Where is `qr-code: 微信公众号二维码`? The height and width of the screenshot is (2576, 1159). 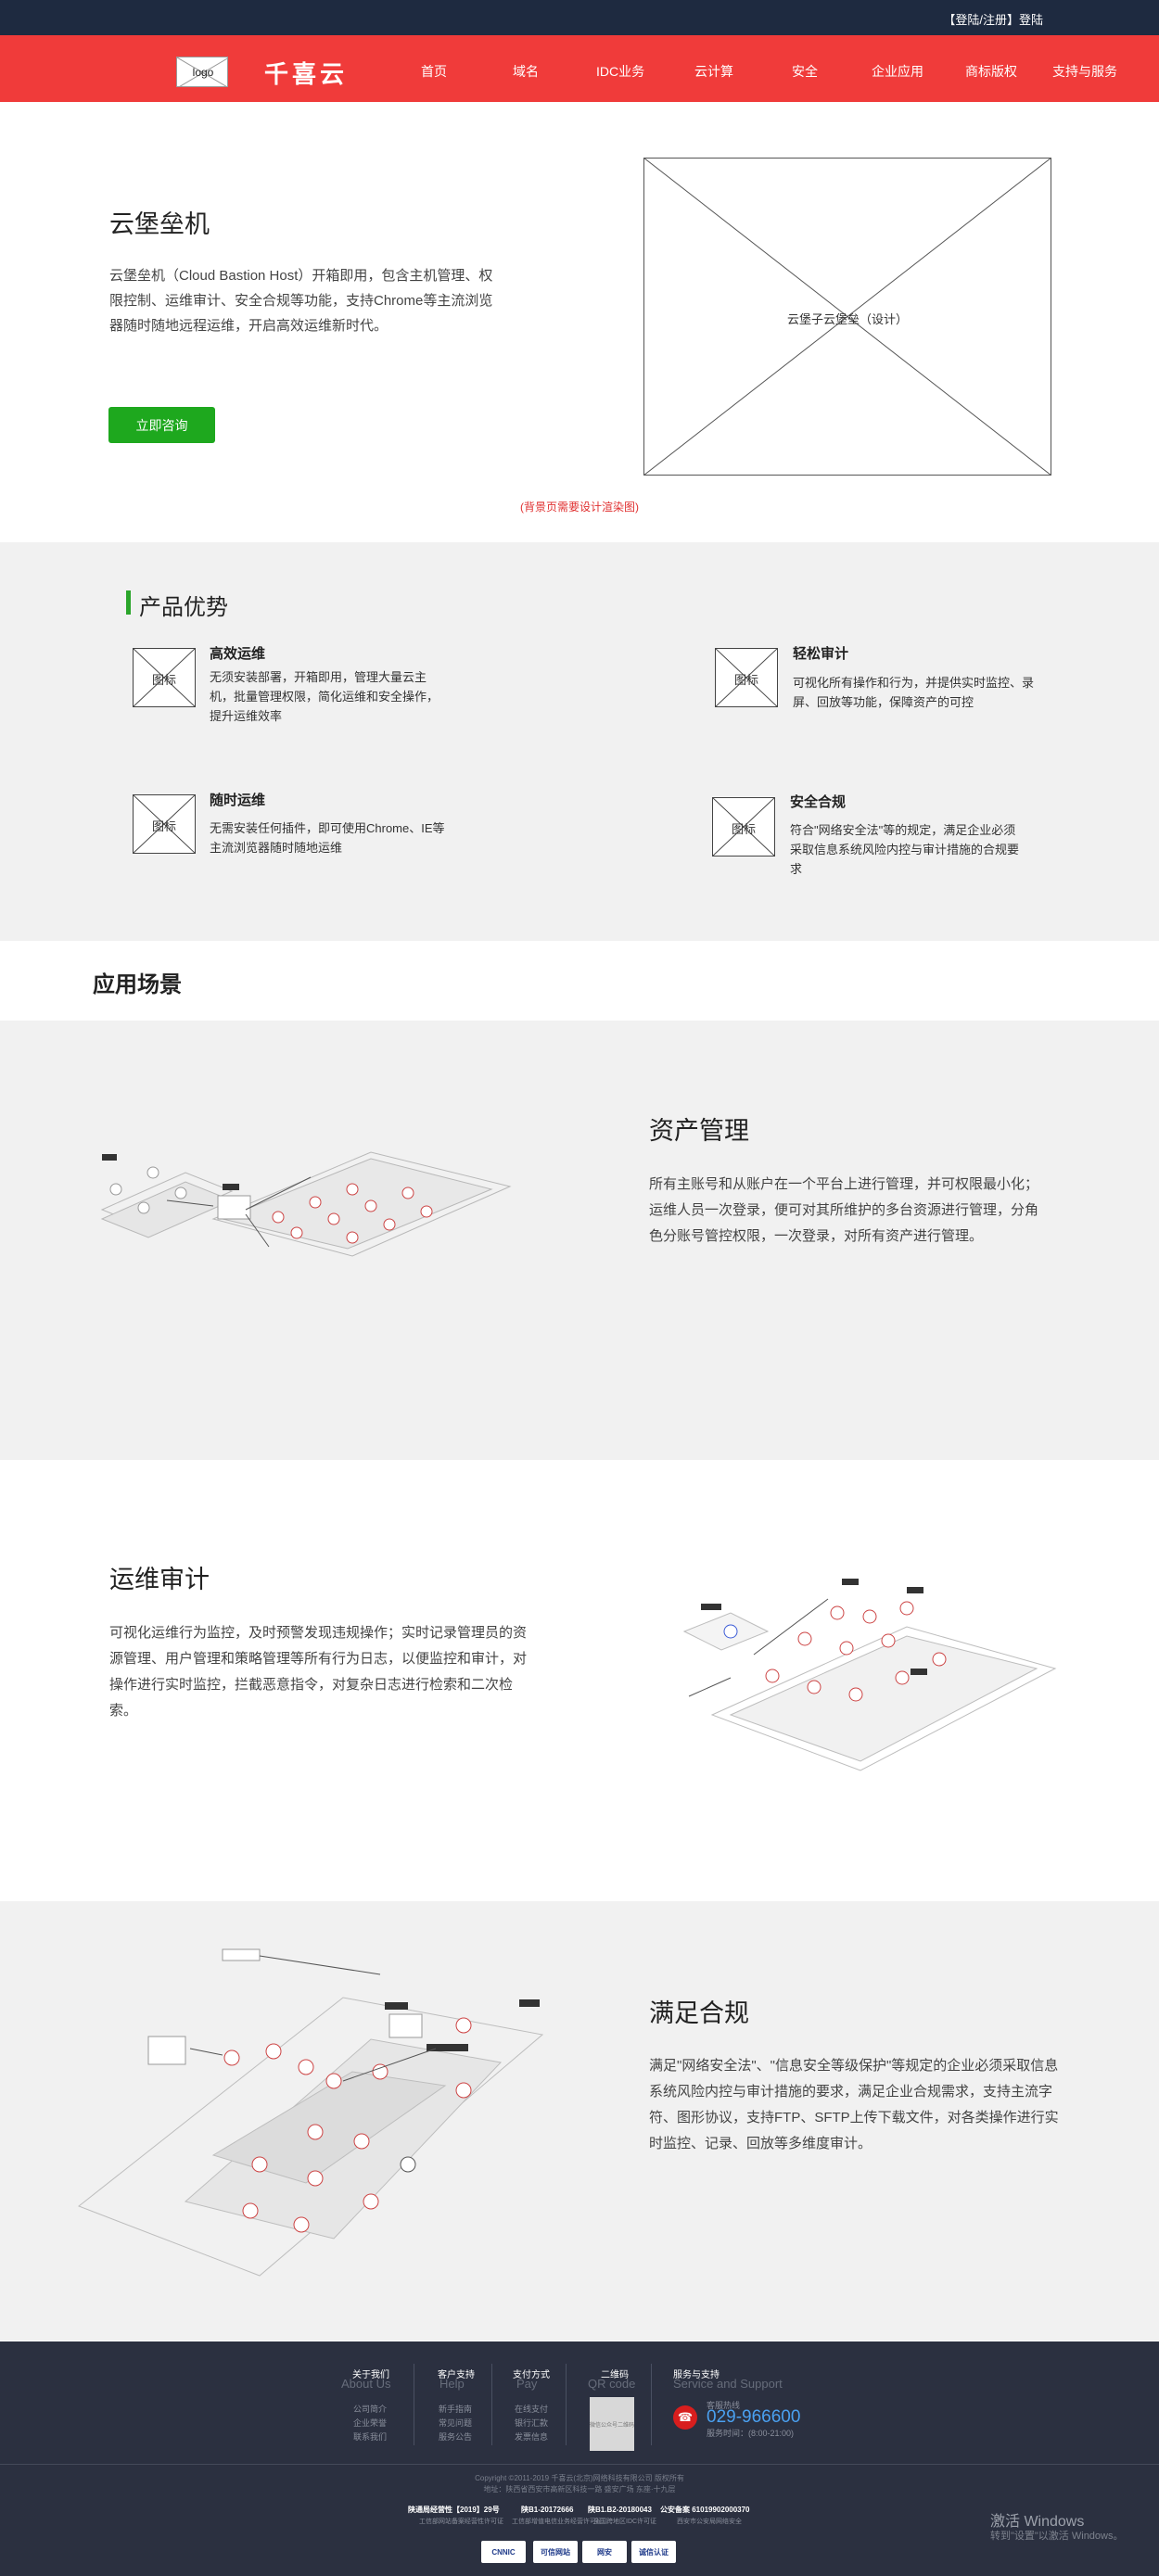 qr-code: 微信公众号二维码 is located at coordinates (612, 2424).